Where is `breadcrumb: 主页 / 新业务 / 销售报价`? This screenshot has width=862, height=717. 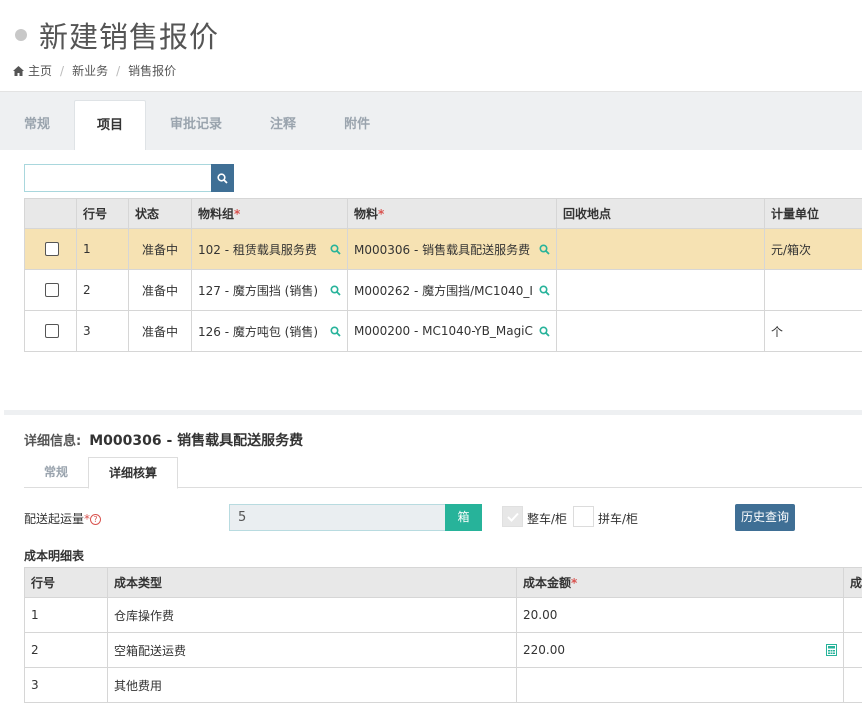 breadcrumb: 主页 / 新业务 / 销售报价 is located at coordinates (94, 70).